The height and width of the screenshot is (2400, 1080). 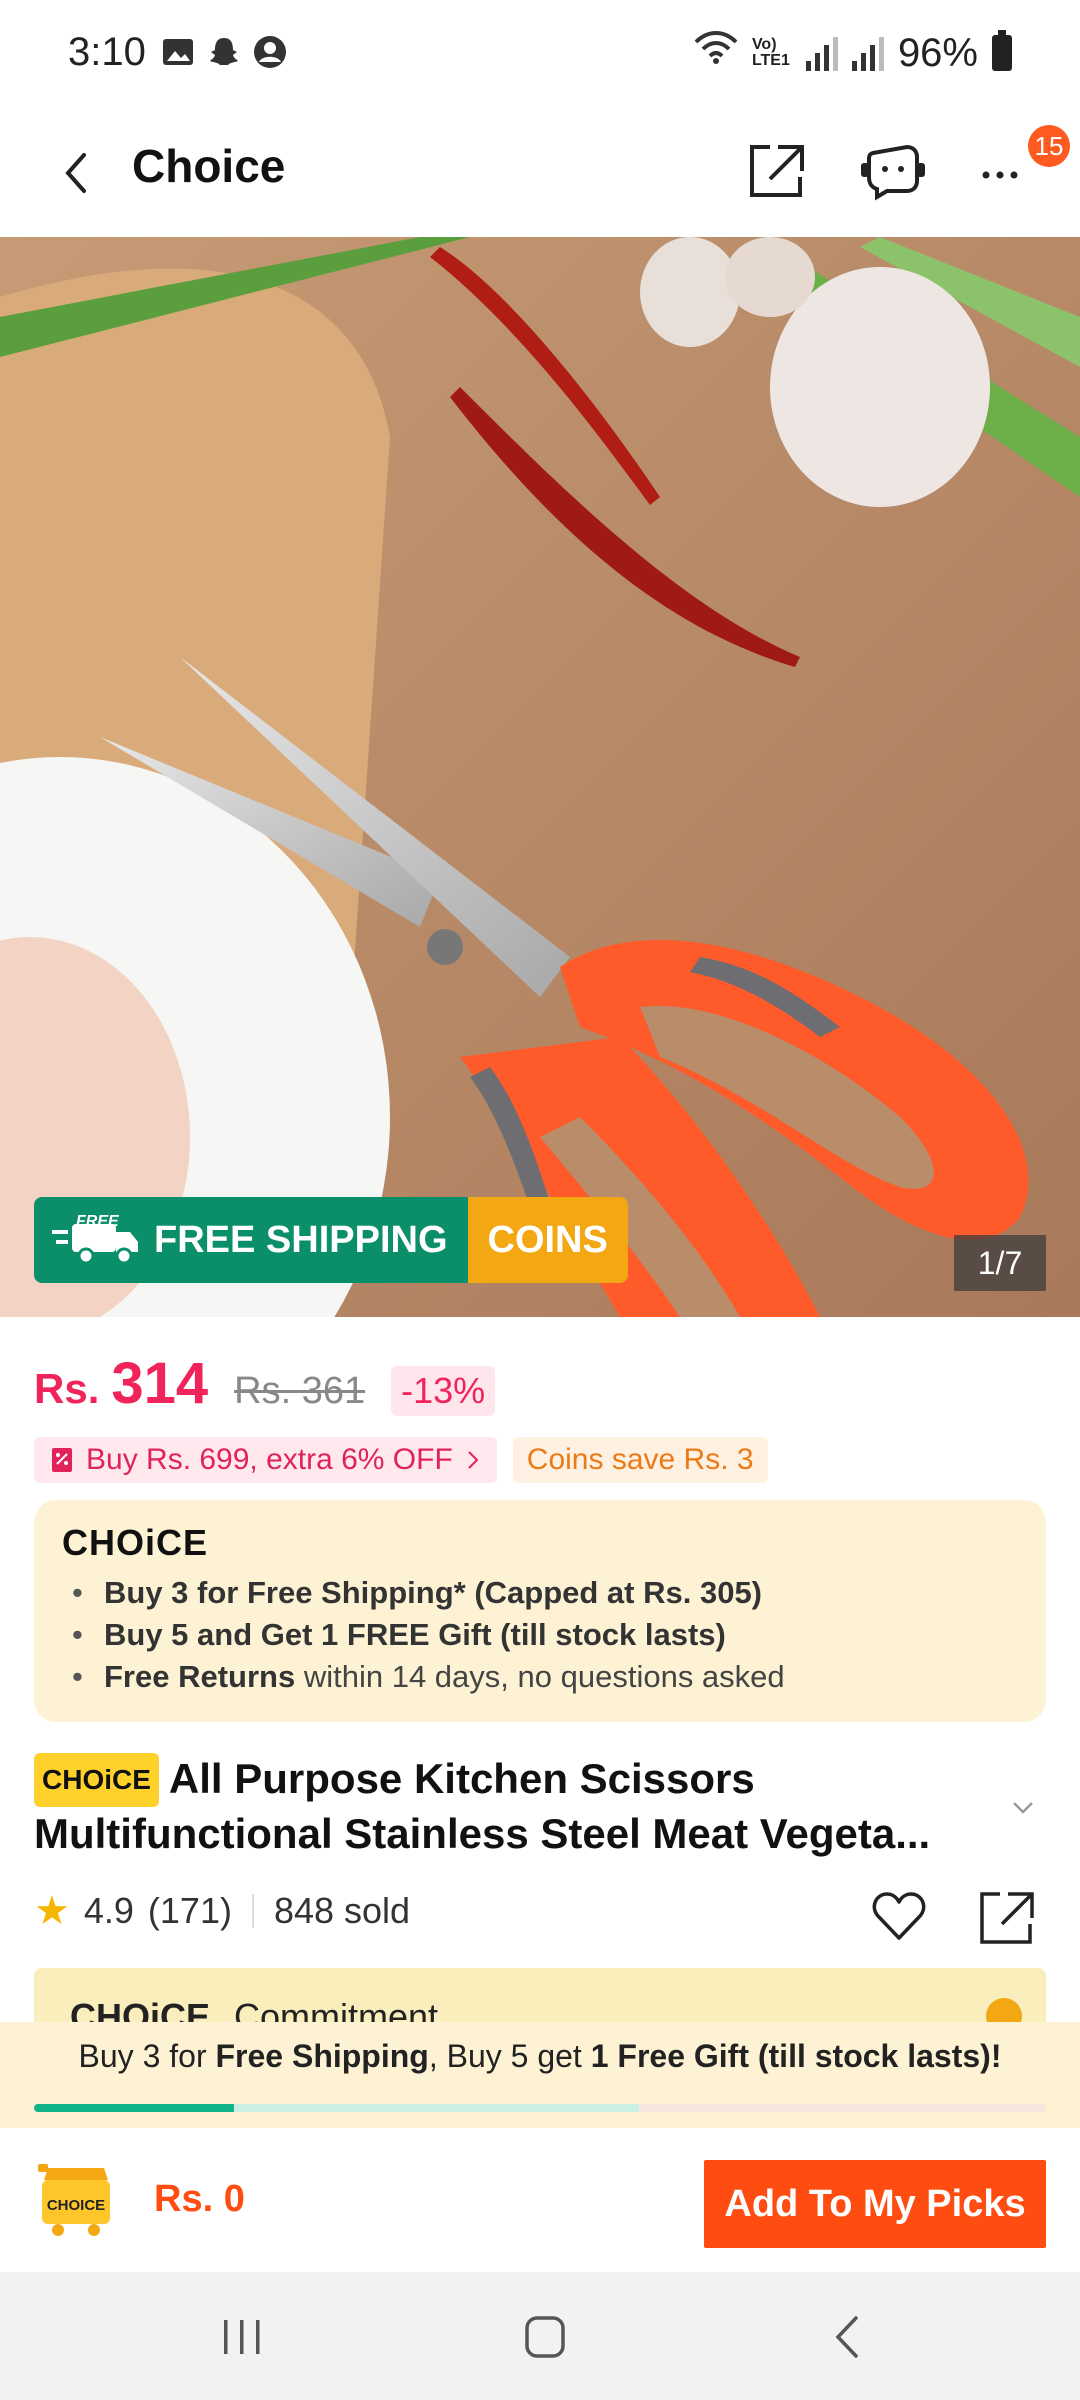 What do you see at coordinates (252, 1911) in the screenshot?
I see `divider` at bounding box center [252, 1911].